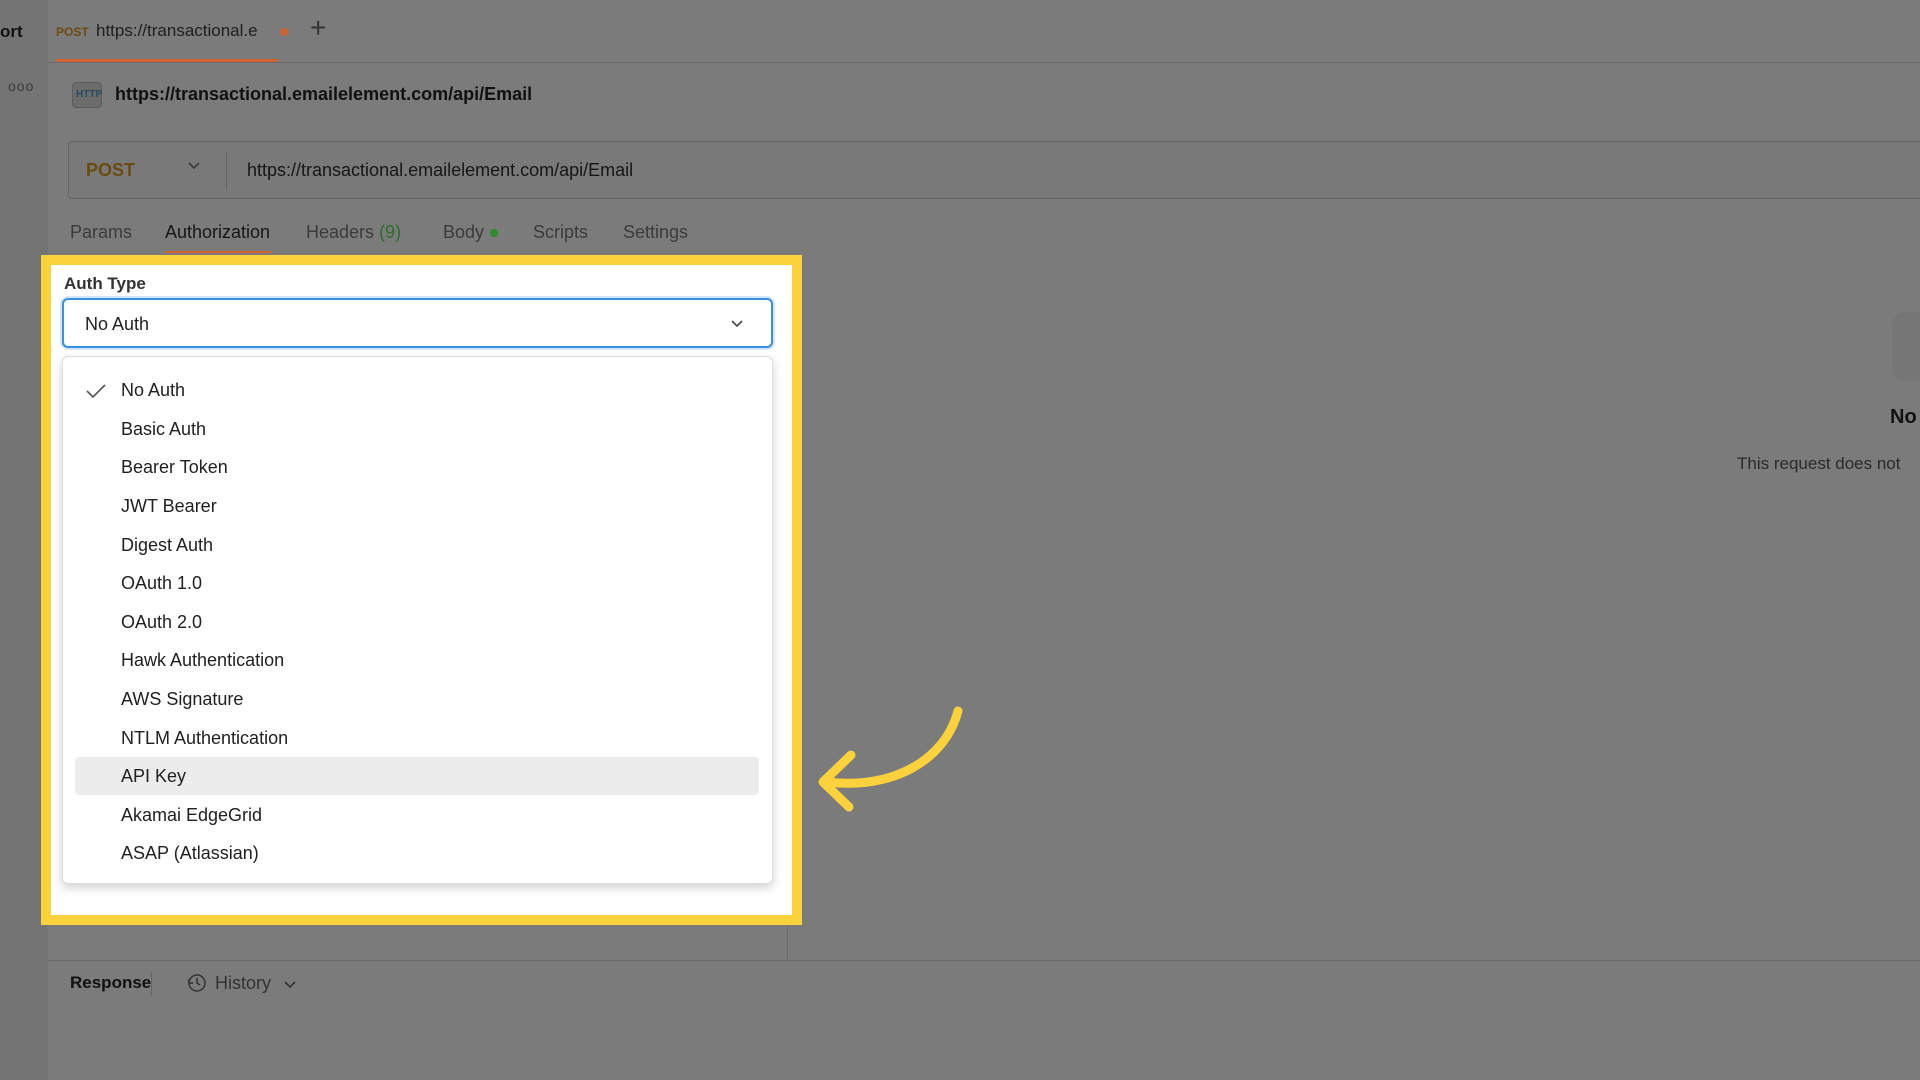 The image size is (1920, 1080). What do you see at coordinates (217, 232) in the screenshot?
I see `tab-authorization: Authorization` at bounding box center [217, 232].